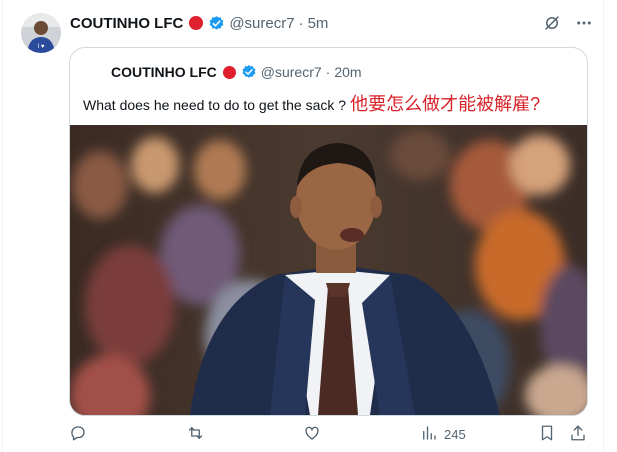 This screenshot has width=617, height=452. I want to click on timeline-border-right, so click(603, 226).